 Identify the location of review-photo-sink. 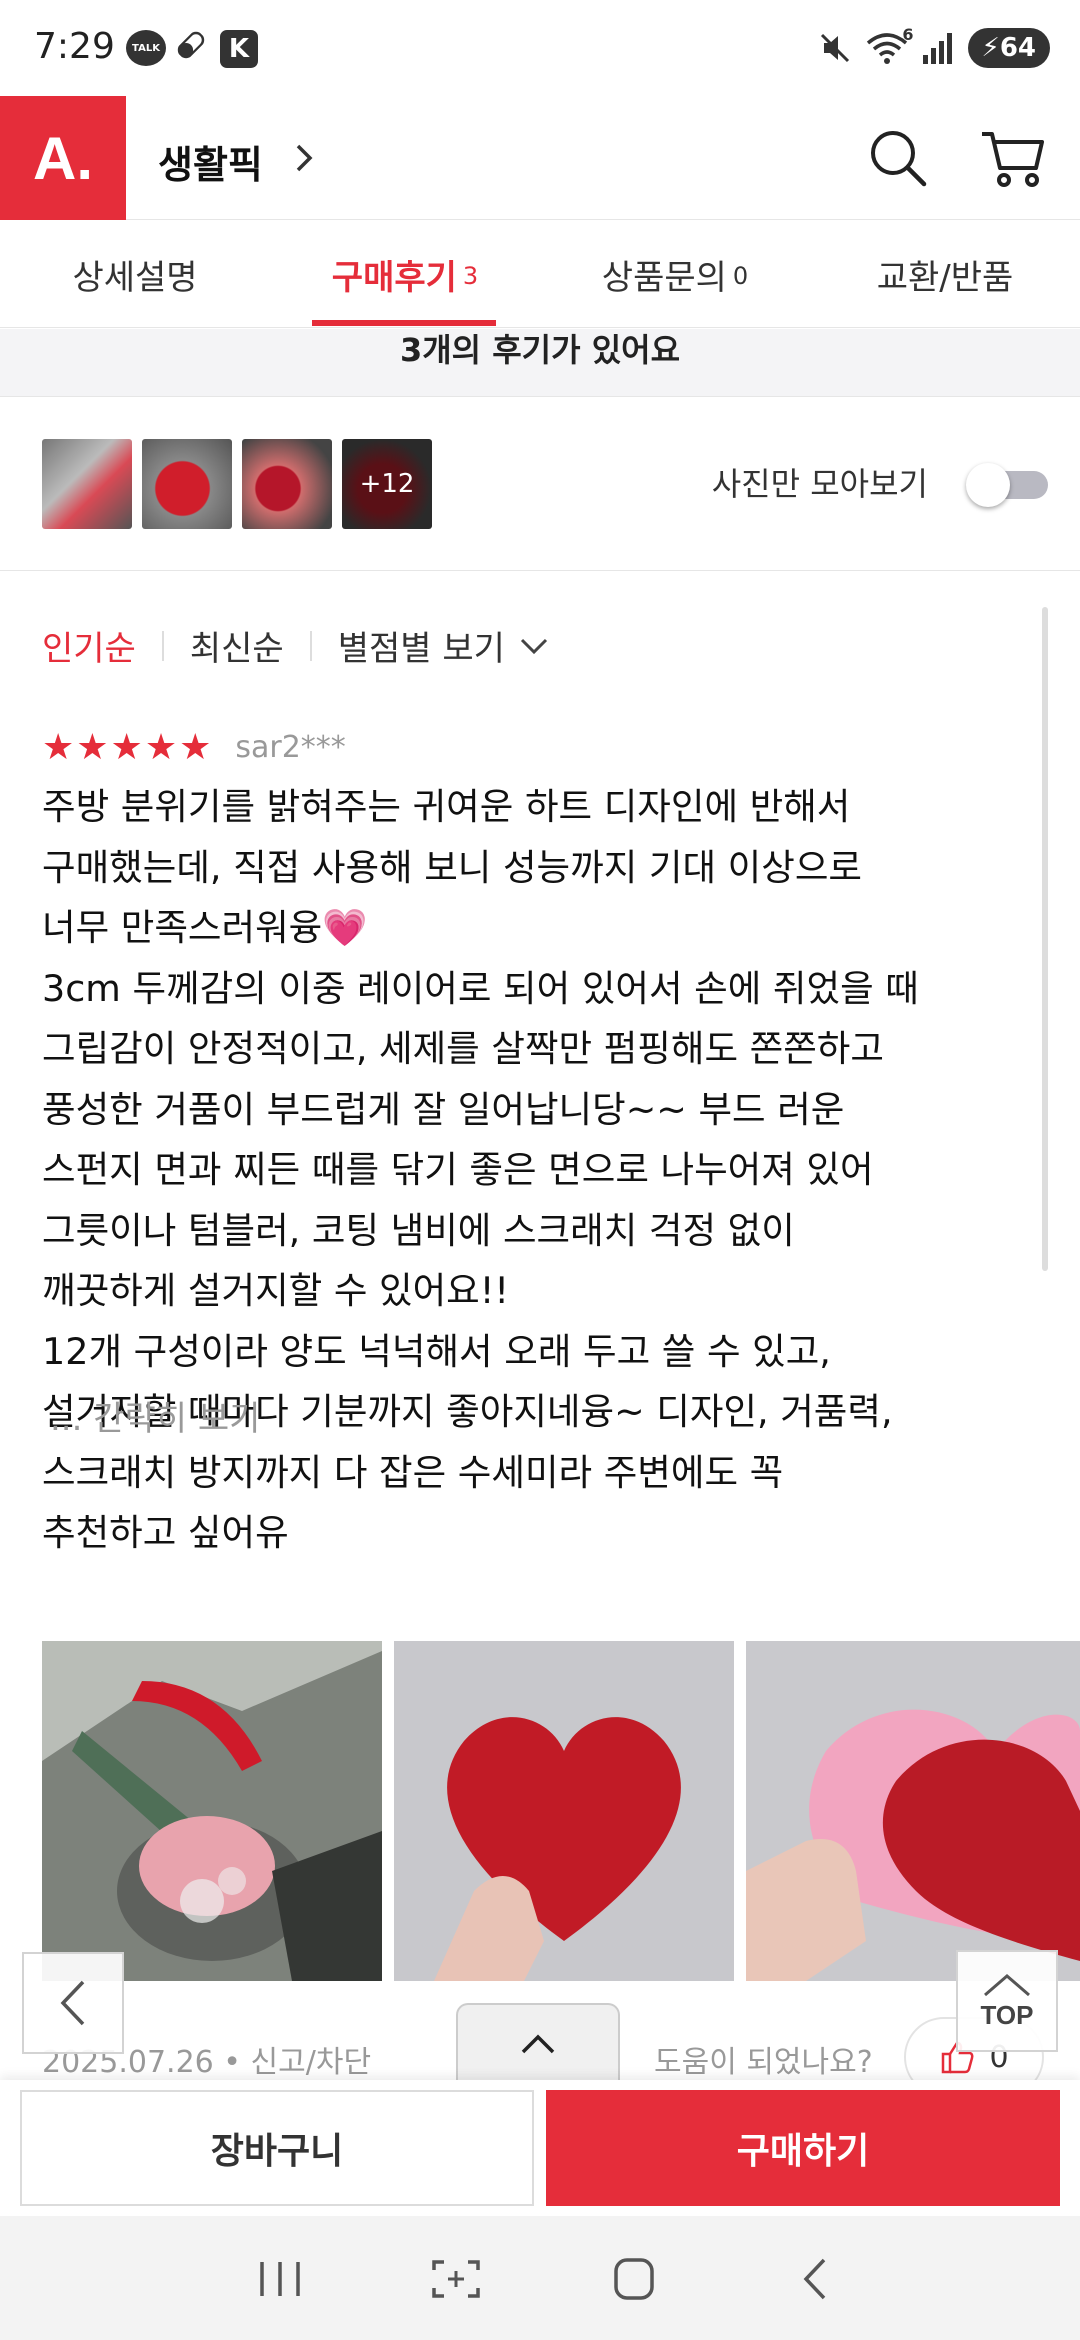
(212, 1811).